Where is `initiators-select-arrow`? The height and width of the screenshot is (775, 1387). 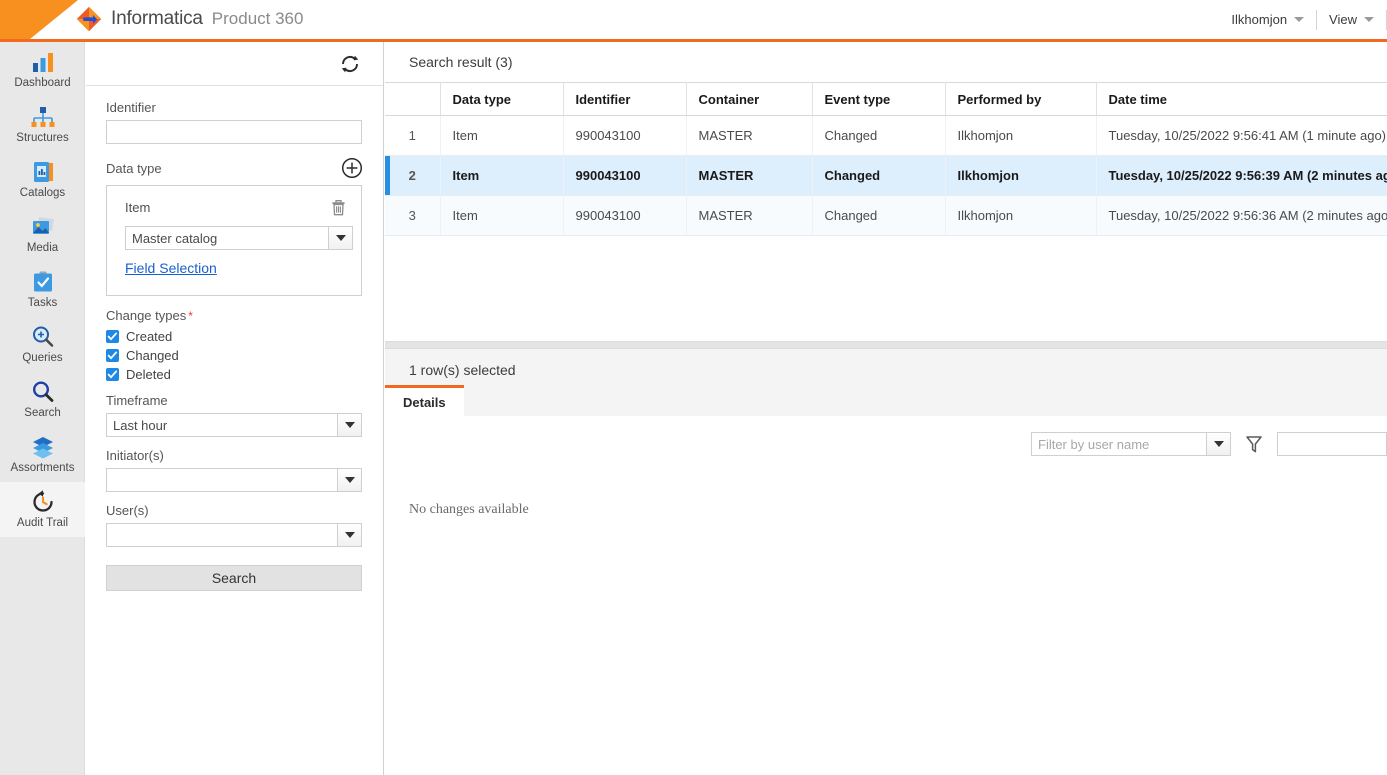
initiators-select-arrow is located at coordinates (349, 480).